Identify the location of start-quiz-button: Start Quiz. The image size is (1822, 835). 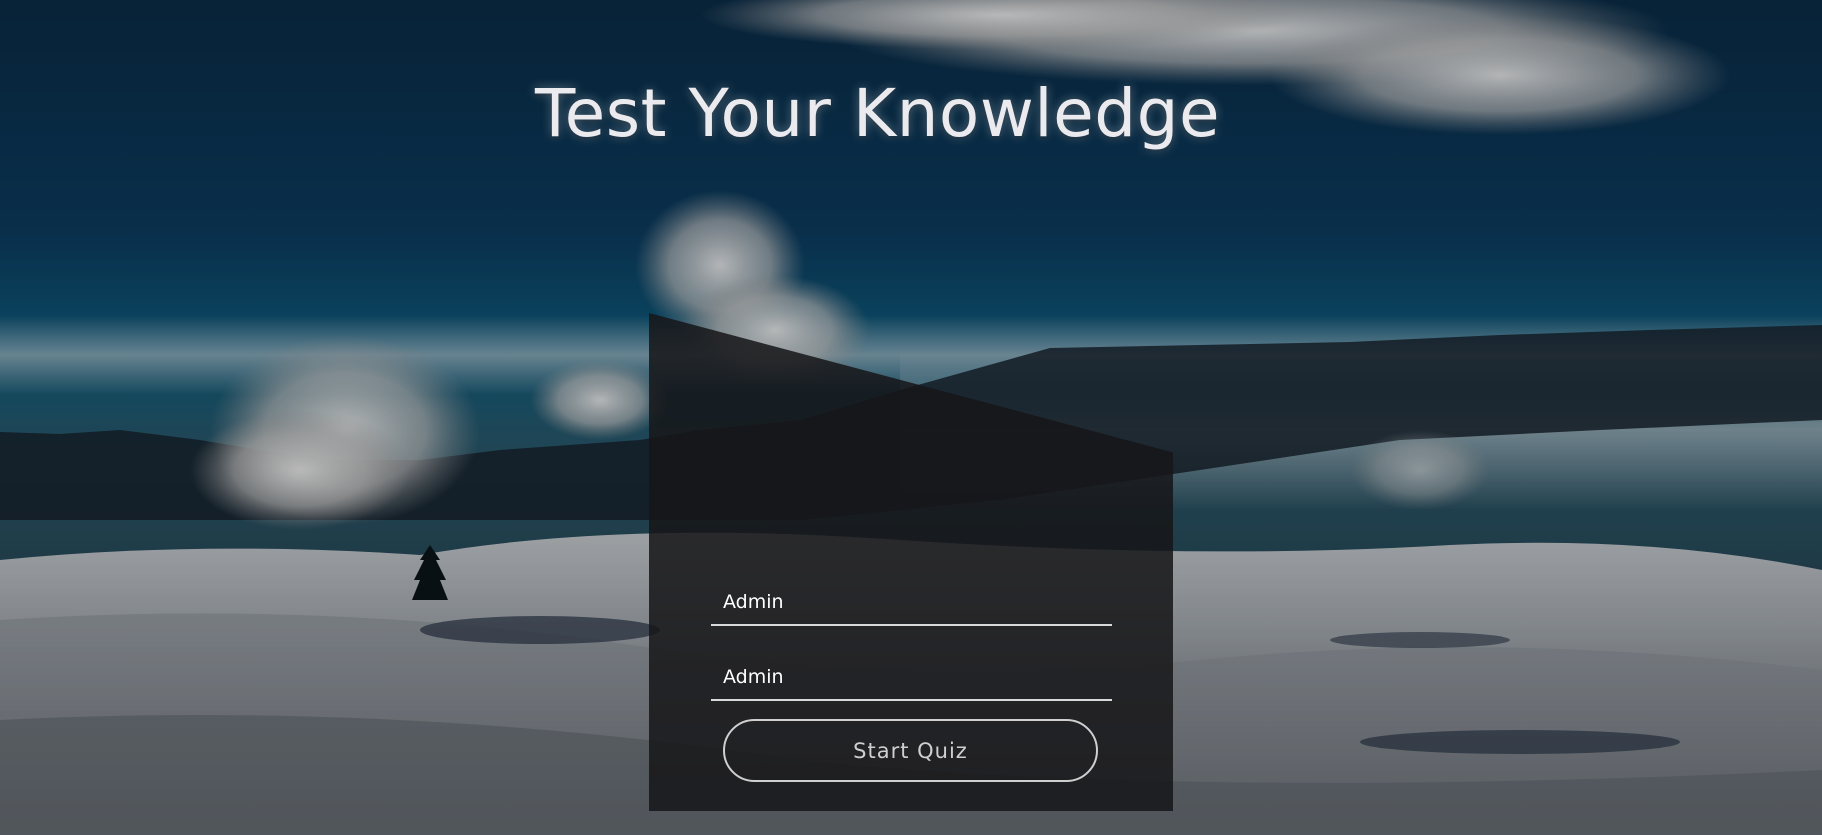
(910, 750).